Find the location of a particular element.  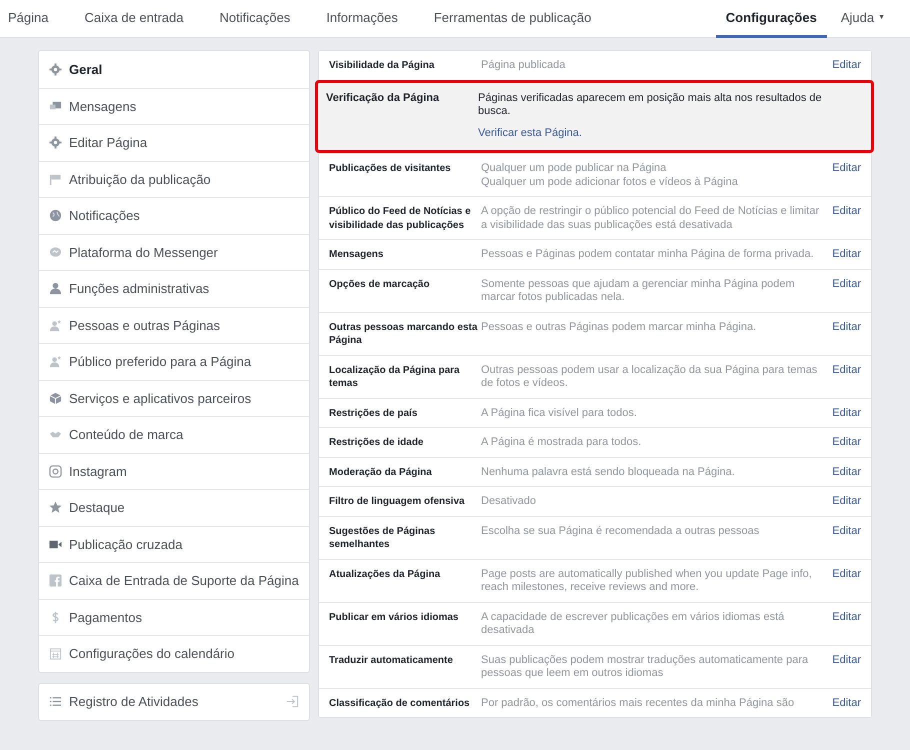

nav-tab: Caixa de entrada is located at coordinates (134, 19).